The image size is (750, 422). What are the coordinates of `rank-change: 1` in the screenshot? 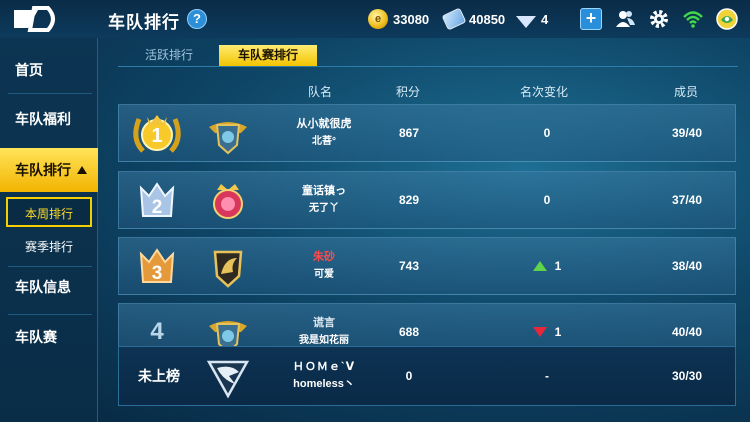 It's located at (547, 266).